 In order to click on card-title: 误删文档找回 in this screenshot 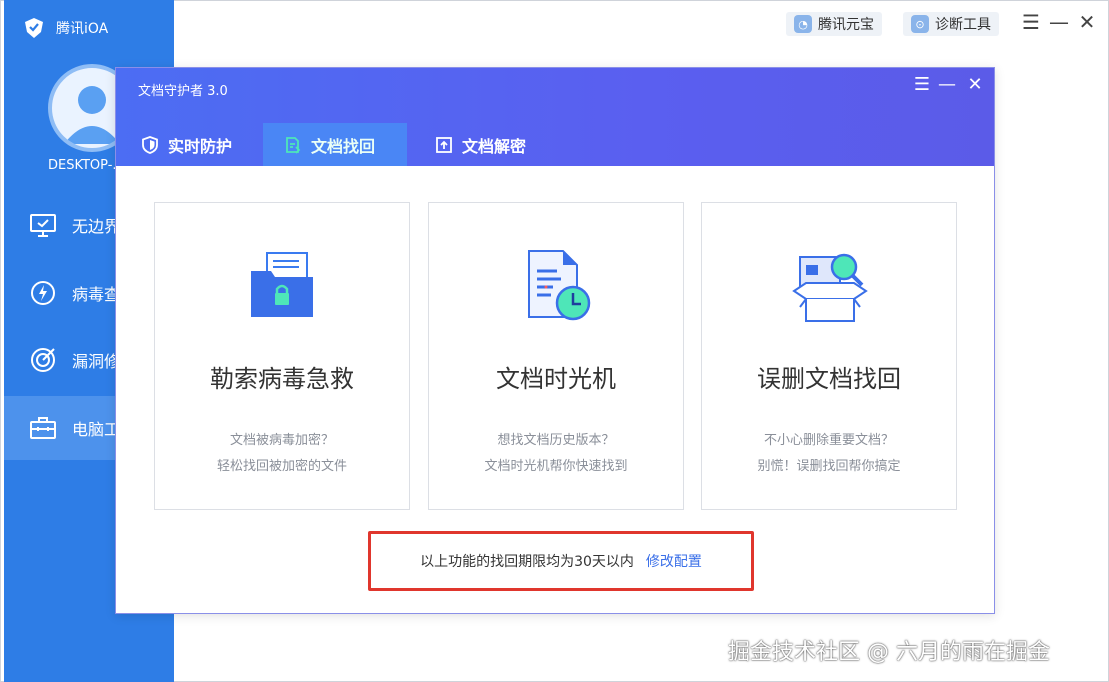, I will do `click(829, 379)`.